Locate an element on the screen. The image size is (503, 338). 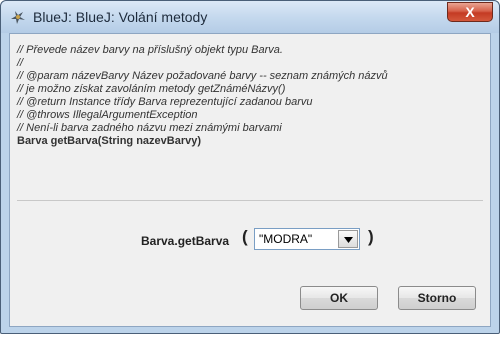
comment-line: // is located at coordinates (20, 63).